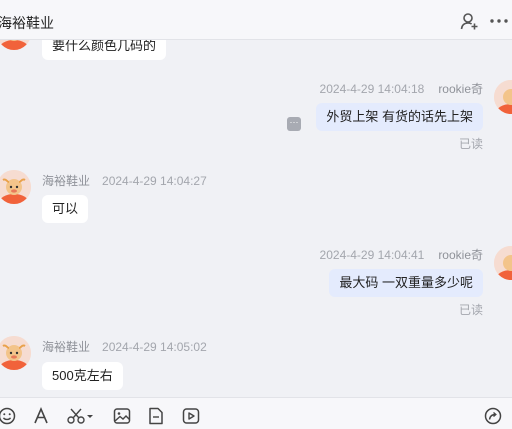 Image resolution: width=512 pixels, height=429 pixels. I want to click on message-time: 2024-4-29 14:04:18, so click(372, 89).